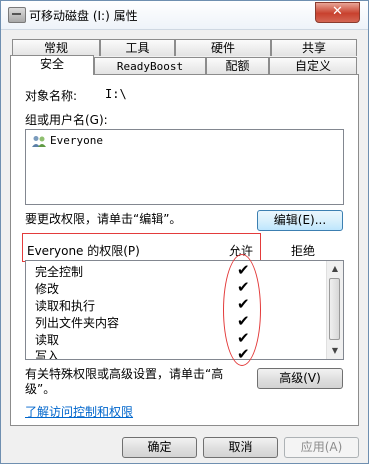 The image size is (369, 464). What do you see at coordinates (51, 96) in the screenshot?
I see `object-name-label: 对象名称:` at bounding box center [51, 96].